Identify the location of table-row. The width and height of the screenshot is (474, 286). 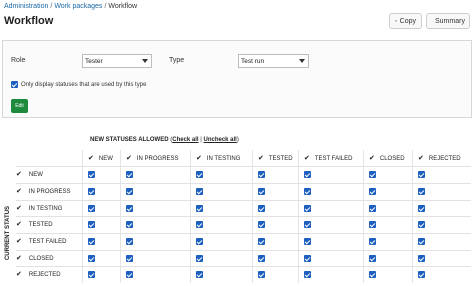
(243, 174).